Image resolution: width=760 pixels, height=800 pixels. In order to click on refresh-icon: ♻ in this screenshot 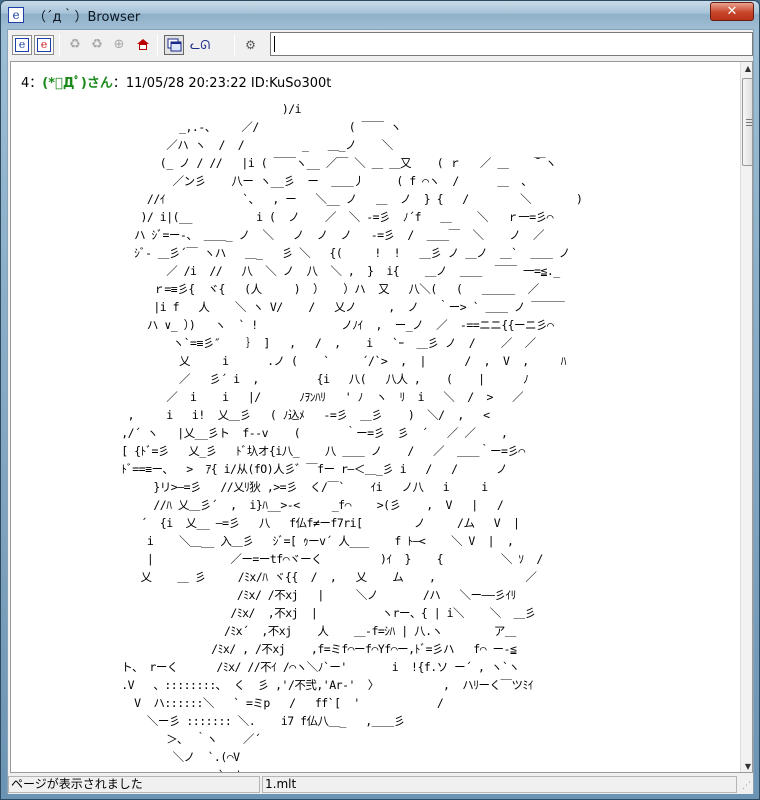, I will do `click(75, 44)`.